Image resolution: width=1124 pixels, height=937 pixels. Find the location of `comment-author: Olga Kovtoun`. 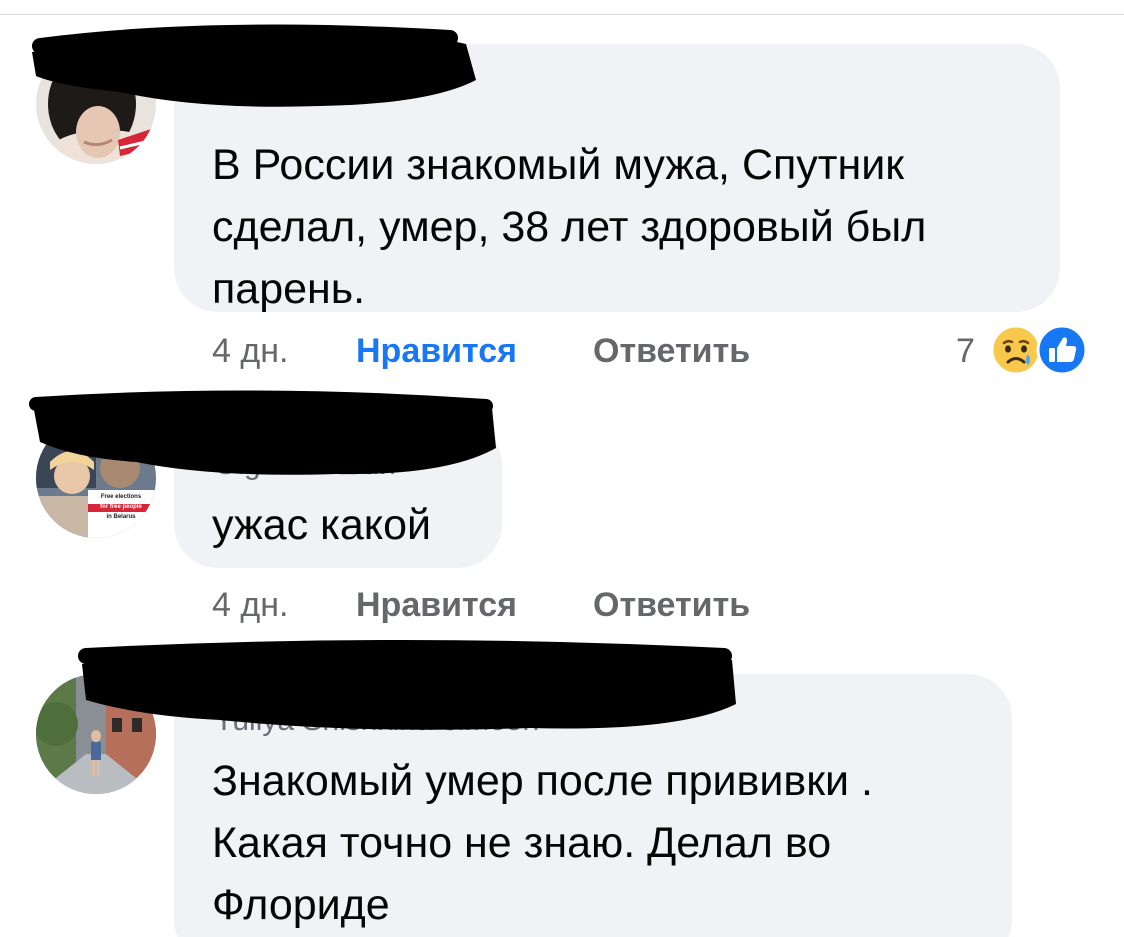

comment-author: Olga Kovtoun is located at coordinates (305, 465).